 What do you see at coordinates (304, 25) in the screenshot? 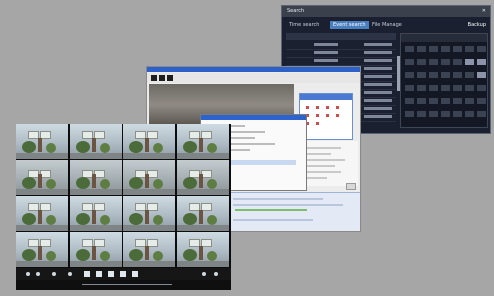
I see `tab-time-search: Time search` at bounding box center [304, 25].